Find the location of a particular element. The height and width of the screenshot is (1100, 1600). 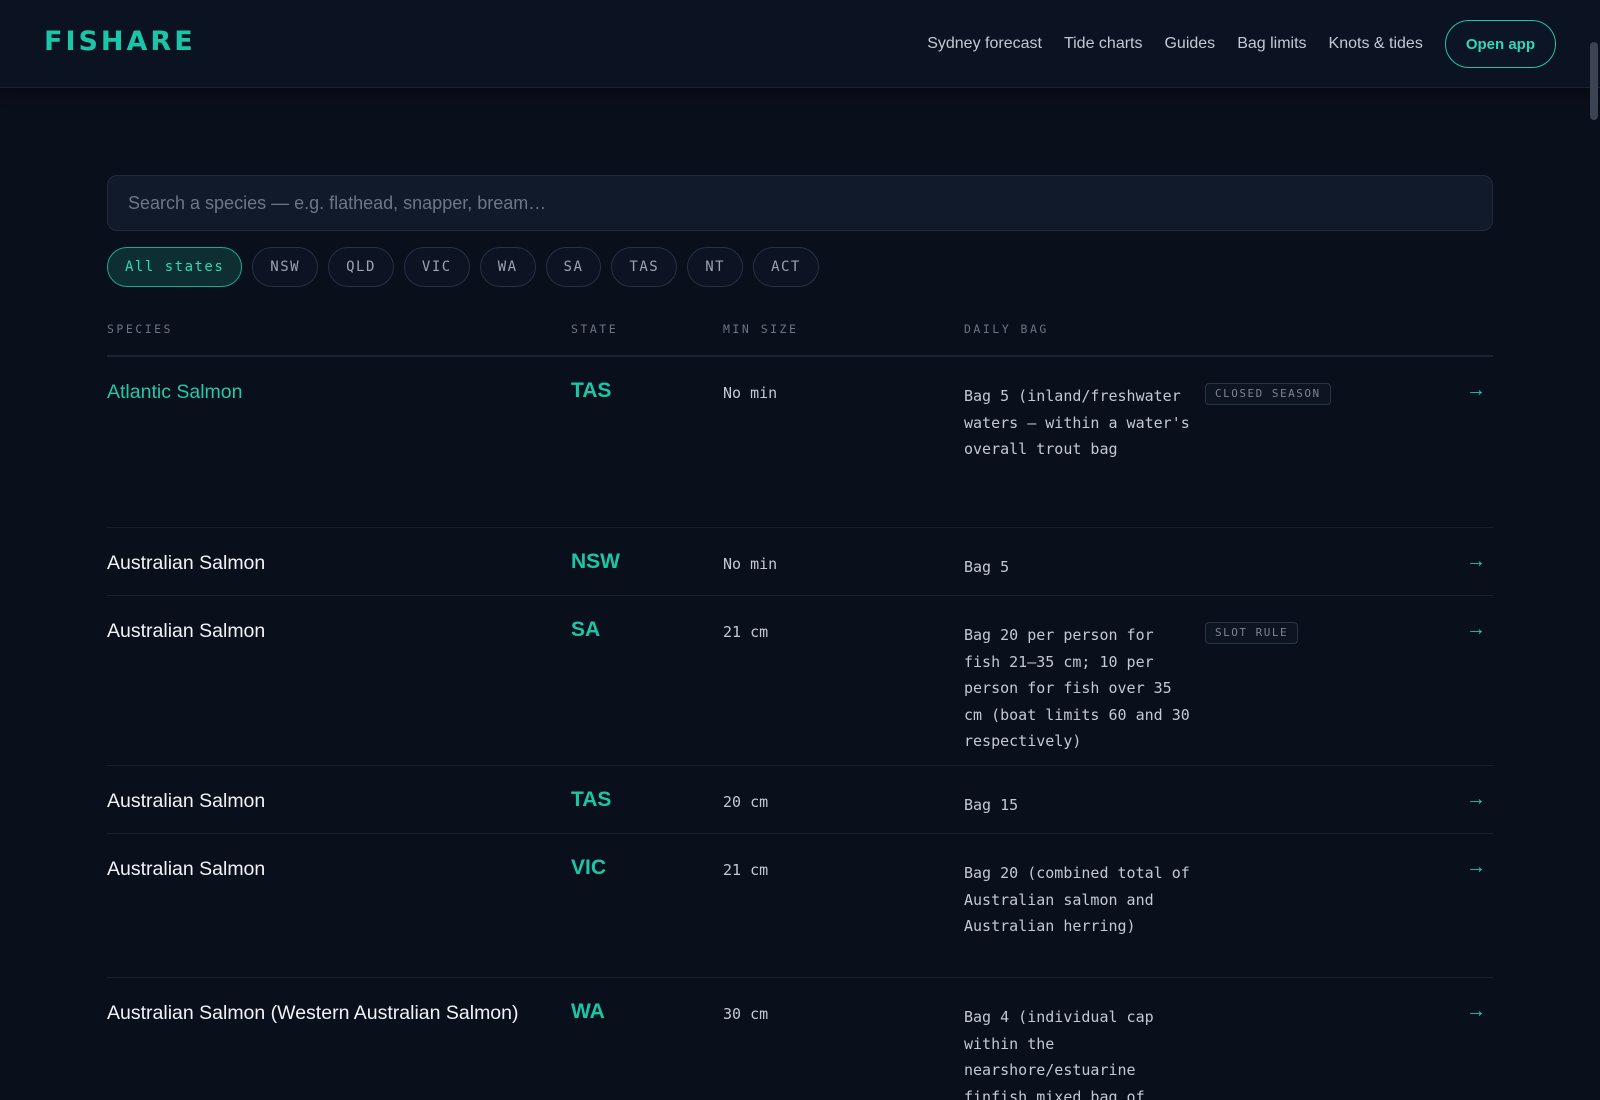

nav-link-guides: Guides is located at coordinates (1189, 44).